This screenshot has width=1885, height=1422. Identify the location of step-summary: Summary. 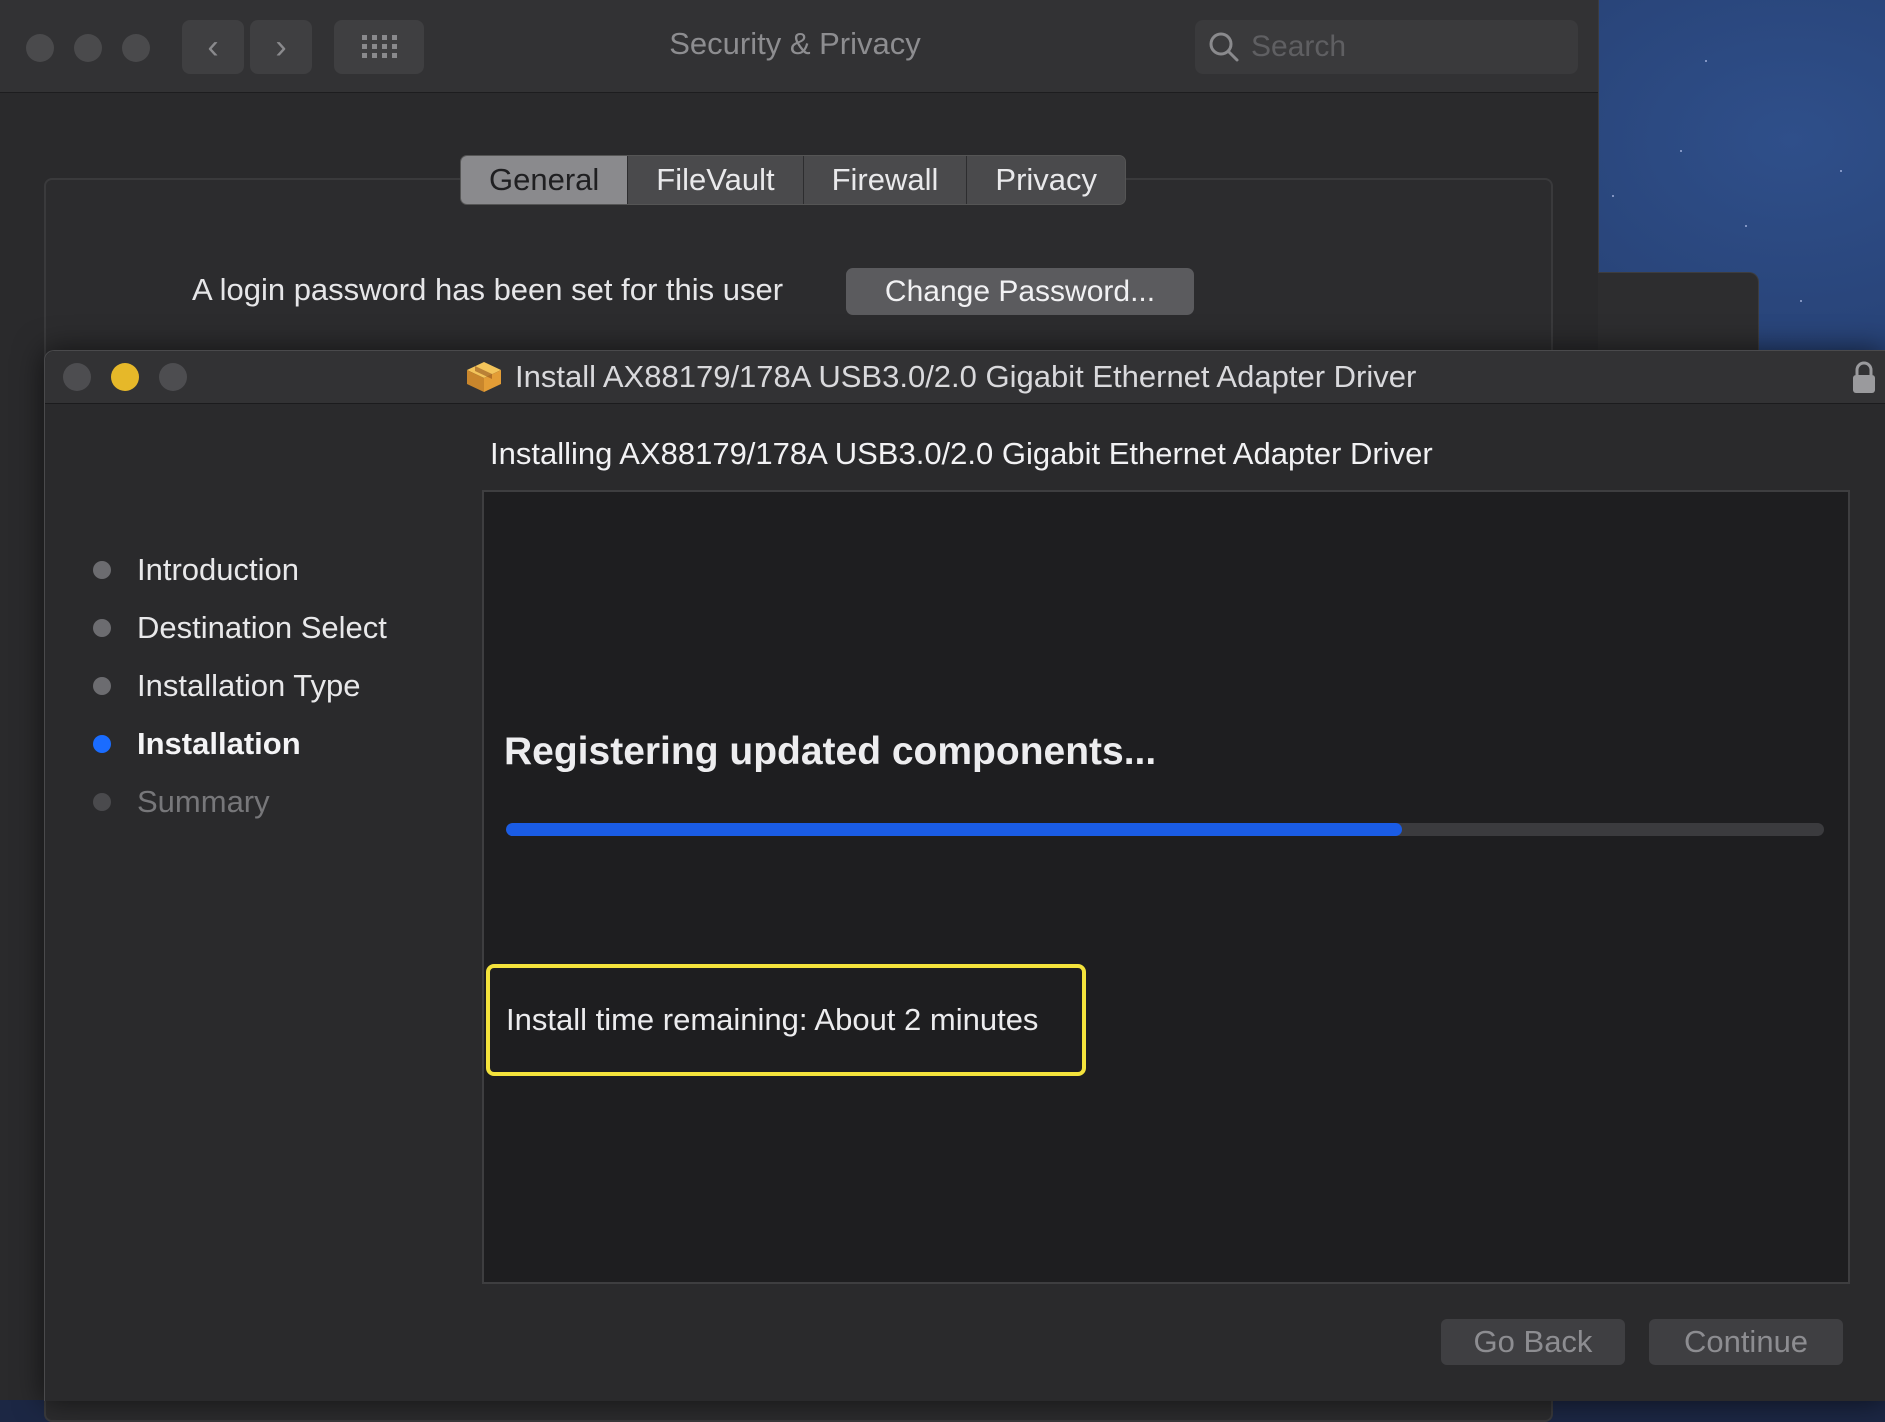
(239, 802).